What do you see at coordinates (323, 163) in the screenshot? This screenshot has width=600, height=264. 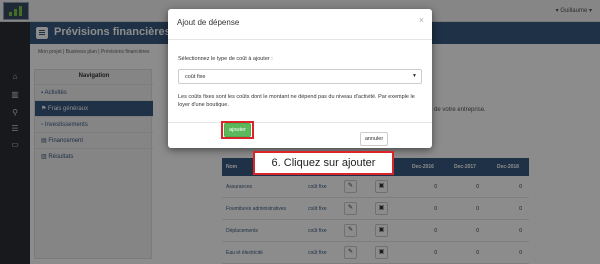 I see `instruction-callout: 6. Cliquez sur ajouter` at bounding box center [323, 163].